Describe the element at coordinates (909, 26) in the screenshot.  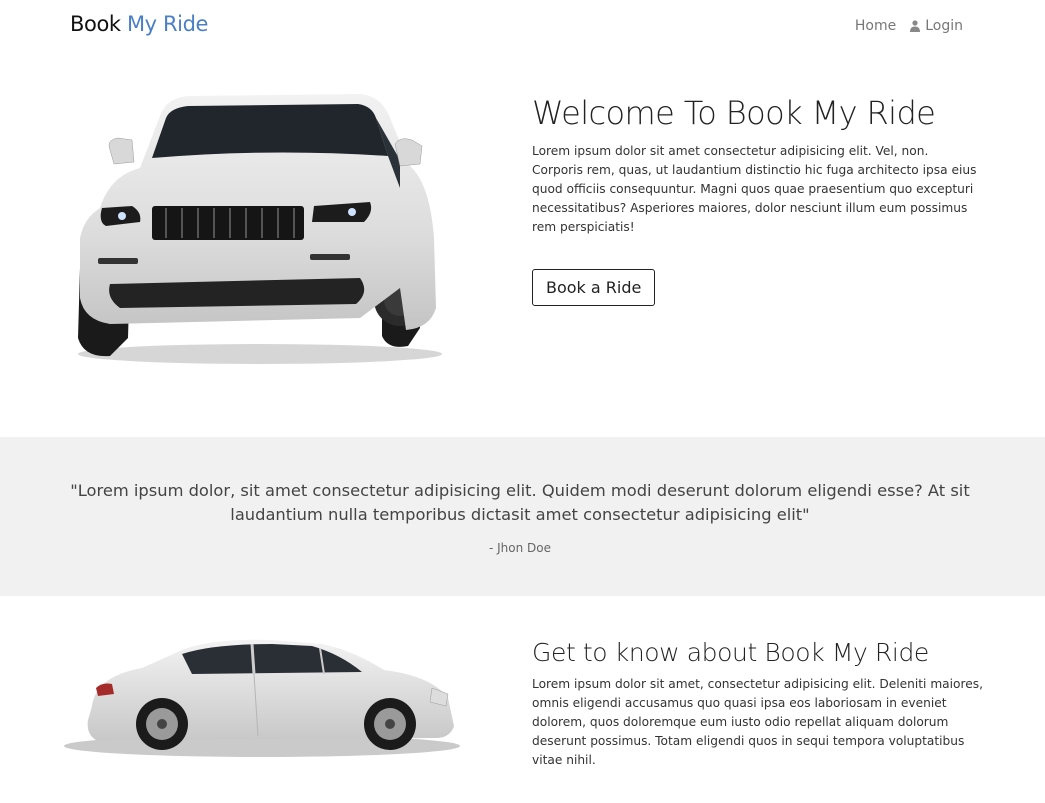
I see `nav-links: Home Login` at that location.